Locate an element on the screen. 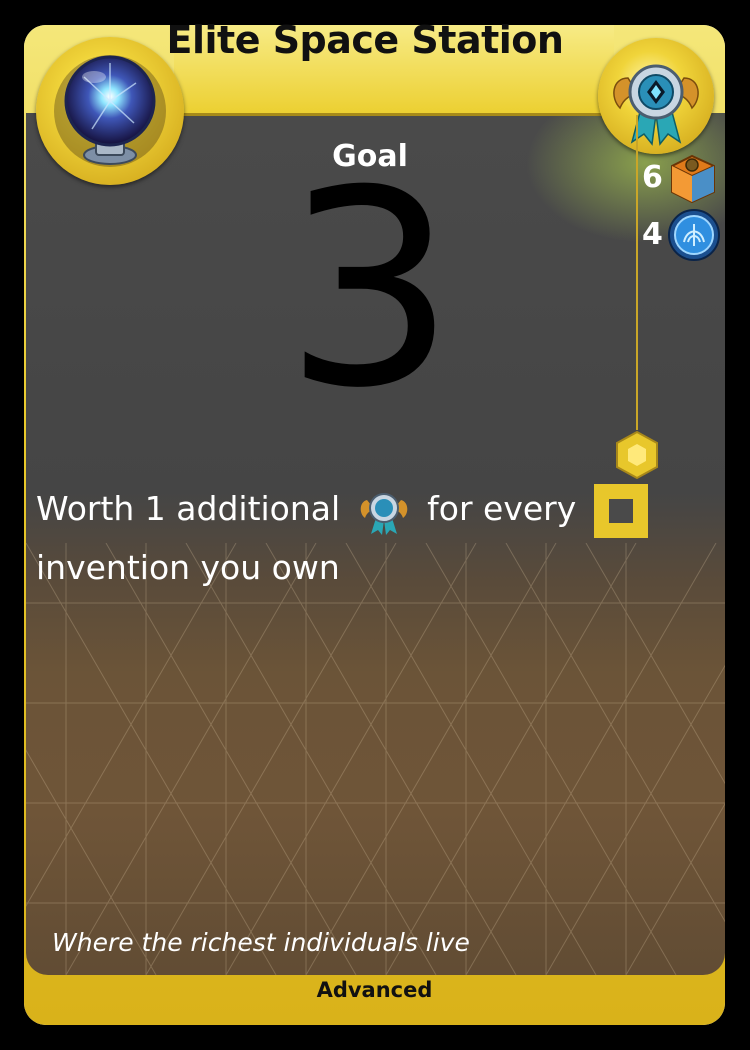 The height and width of the screenshot is (1050, 750). badge-frame is located at coordinates (656, 96).